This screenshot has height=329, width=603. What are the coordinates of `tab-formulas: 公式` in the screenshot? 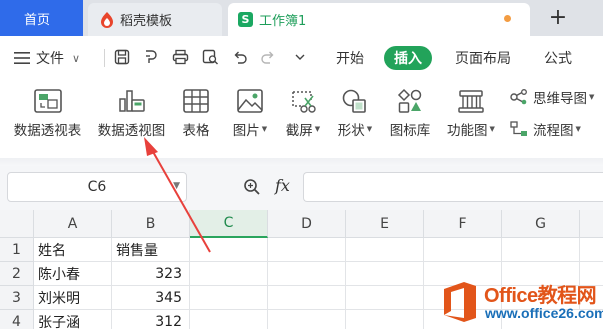 It's located at (558, 58).